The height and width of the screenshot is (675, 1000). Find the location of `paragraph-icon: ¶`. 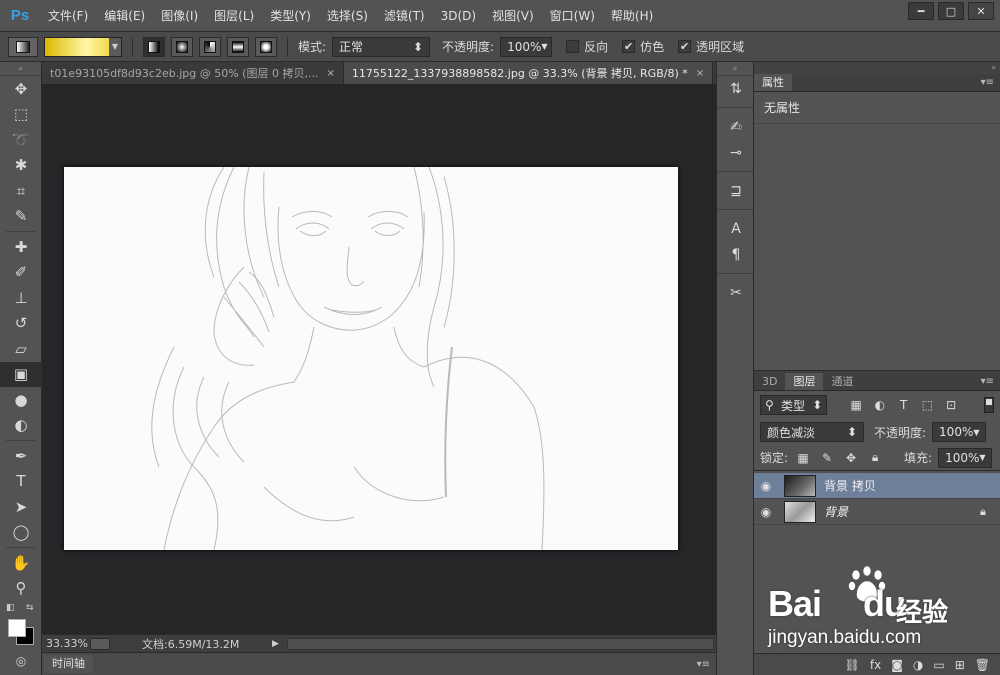

paragraph-icon: ¶ is located at coordinates (736, 255).